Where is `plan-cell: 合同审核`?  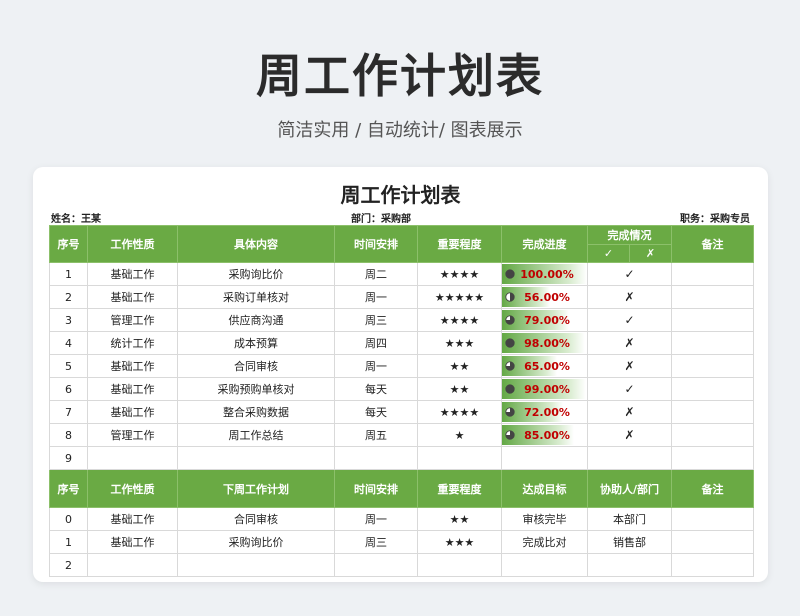
plan-cell: 合同审核 is located at coordinates (256, 519).